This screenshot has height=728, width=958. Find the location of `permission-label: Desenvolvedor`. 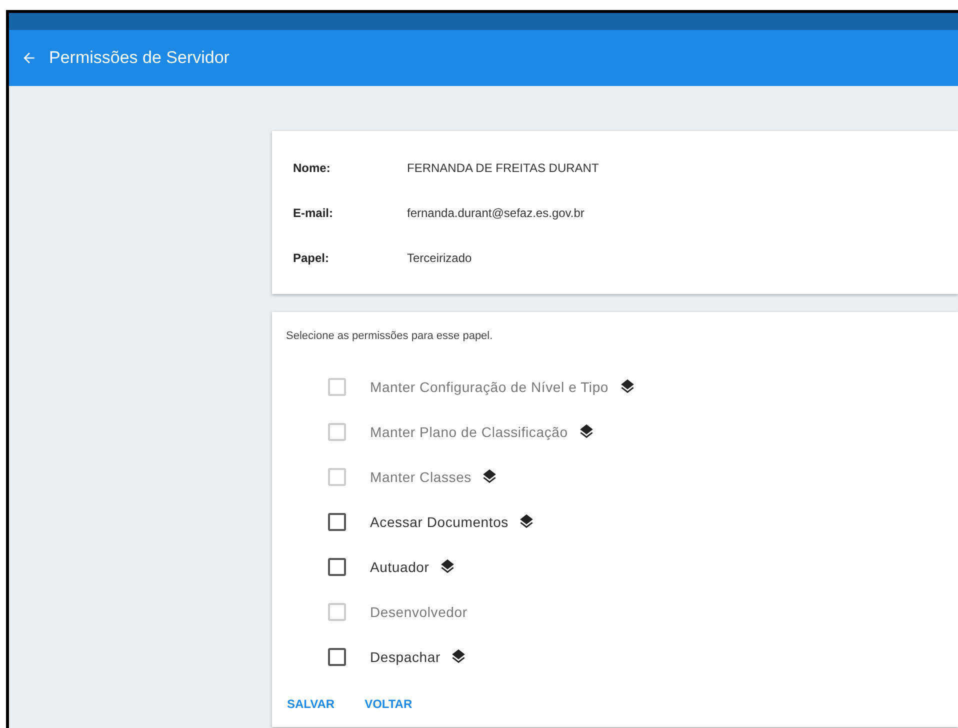

permission-label: Desenvolvedor is located at coordinates (419, 612).